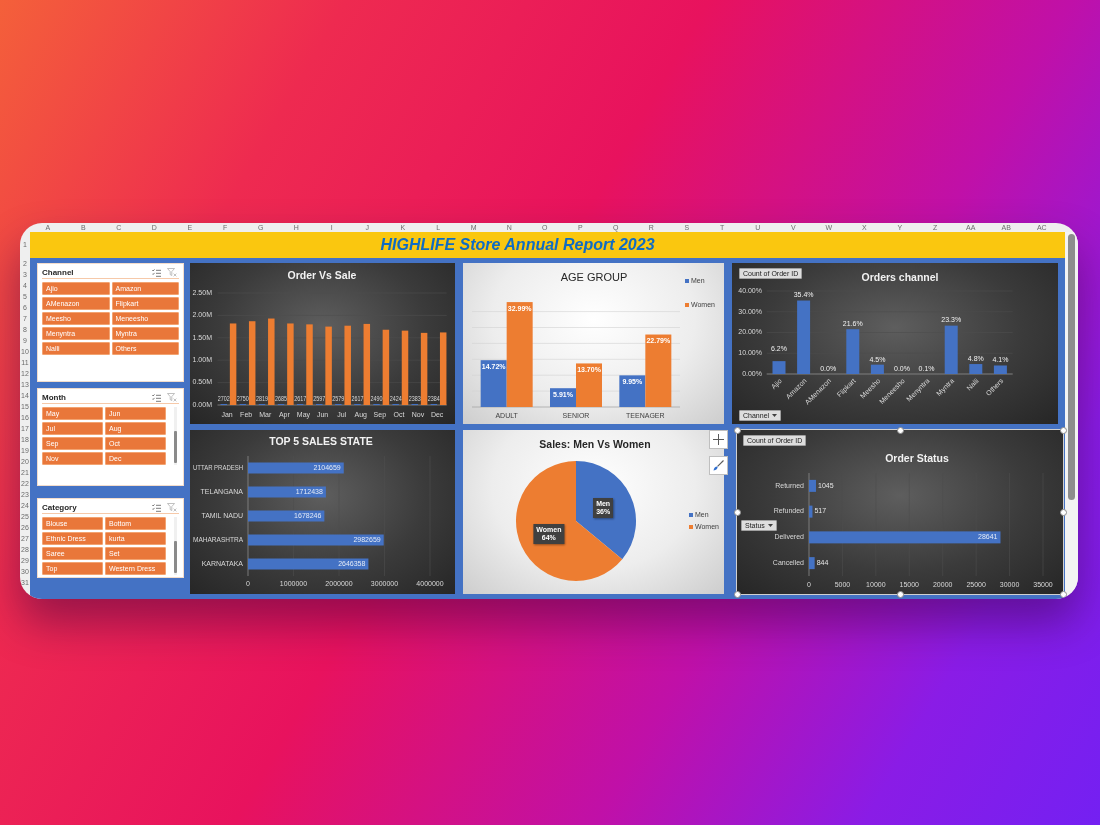 This screenshot has height=825, width=1100. Describe the element at coordinates (321, 440) in the screenshot. I see `chart-title: TOP 5 SALES STATE` at that location.